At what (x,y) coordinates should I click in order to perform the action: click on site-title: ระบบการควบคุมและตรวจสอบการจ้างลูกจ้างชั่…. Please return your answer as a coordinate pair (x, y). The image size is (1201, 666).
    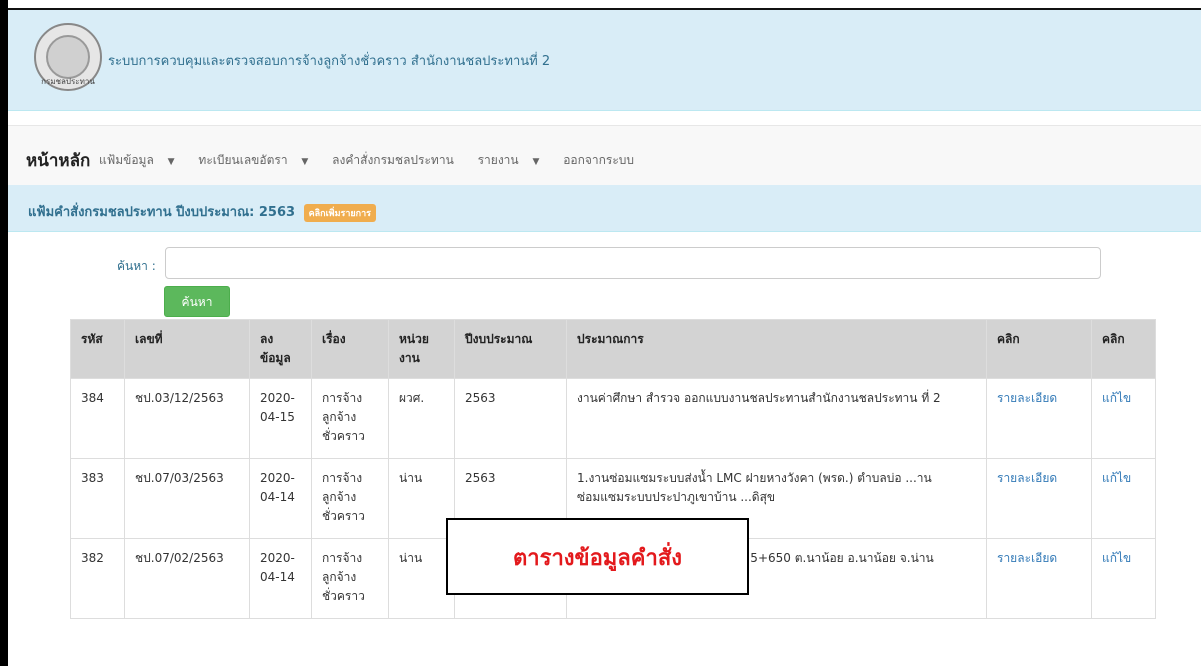
    Looking at the image, I should click on (329, 61).